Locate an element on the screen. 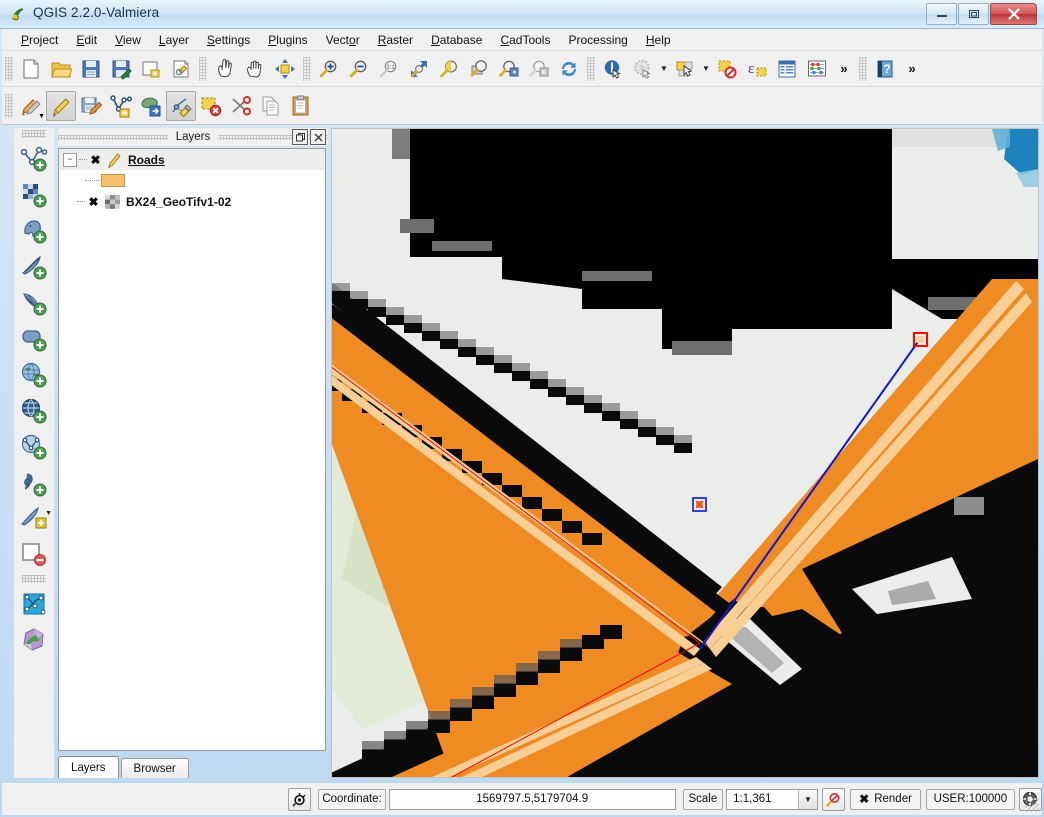  save-project-icon is located at coordinates (91, 69).